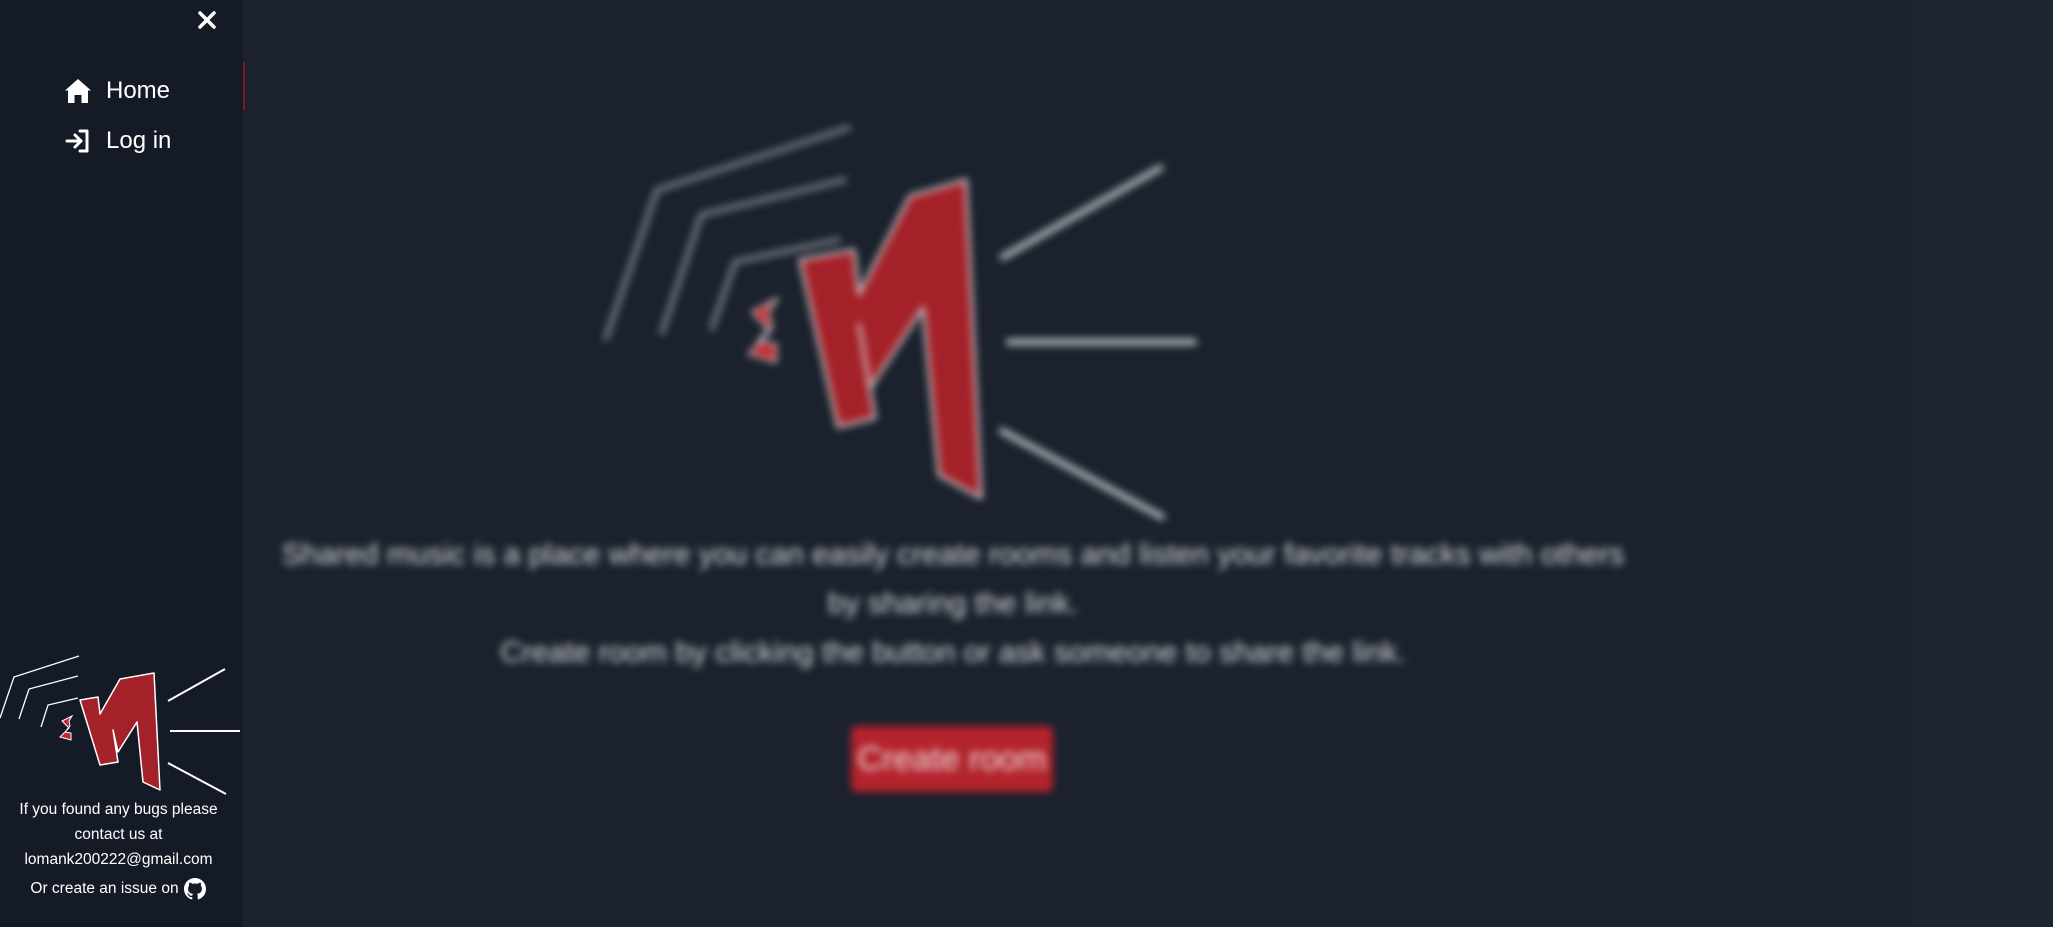  I want to click on sidebar-item-login: Log in, so click(117, 141).